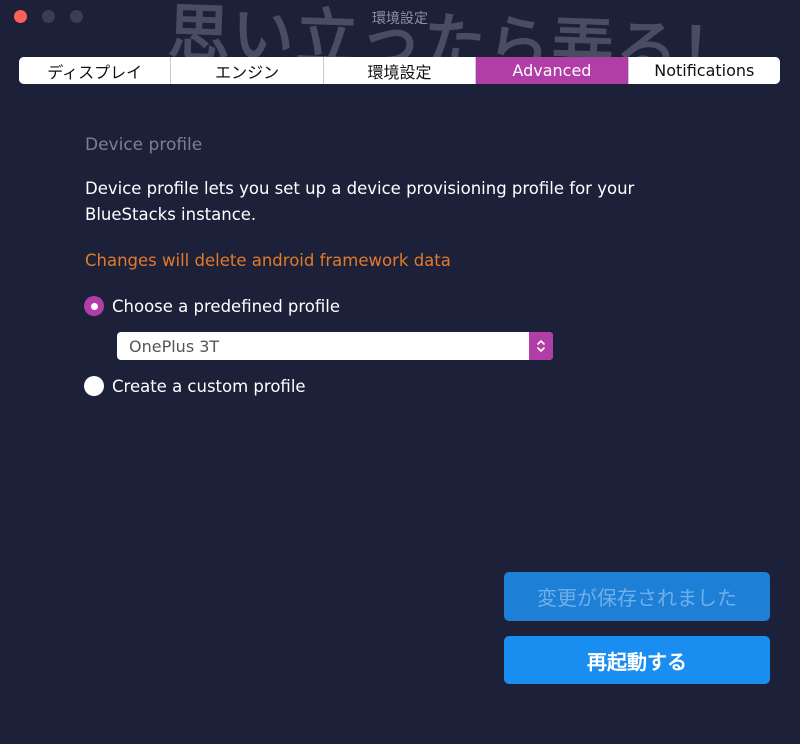 The height and width of the screenshot is (744, 800). I want to click on custom-profile-option: Create a custom profile, so click(195, 386).